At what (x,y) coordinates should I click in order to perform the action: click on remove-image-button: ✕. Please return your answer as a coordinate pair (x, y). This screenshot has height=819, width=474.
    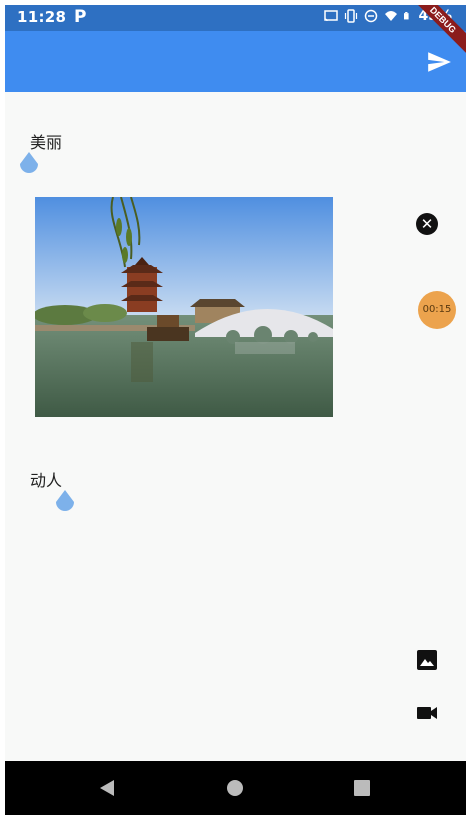
    Looking at the image, I should click on (427, 224).